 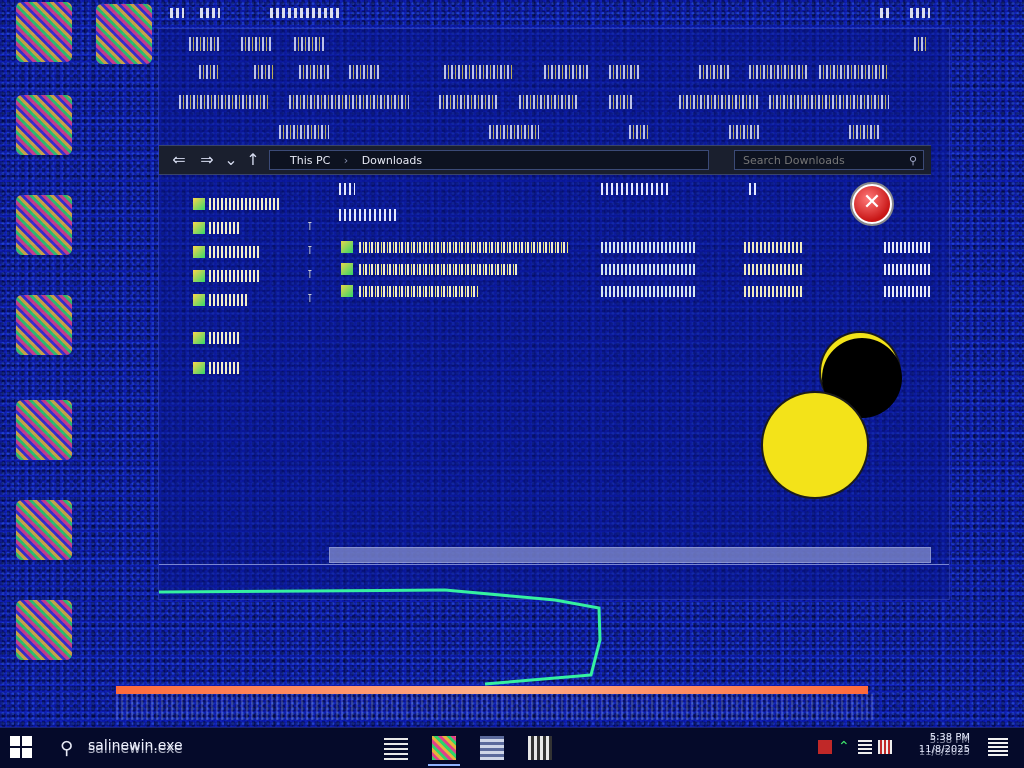 What do you see at coordinates (252, 369) in the screenshot?
I see `sidebar-item-network` at bounding box center [252, 369].